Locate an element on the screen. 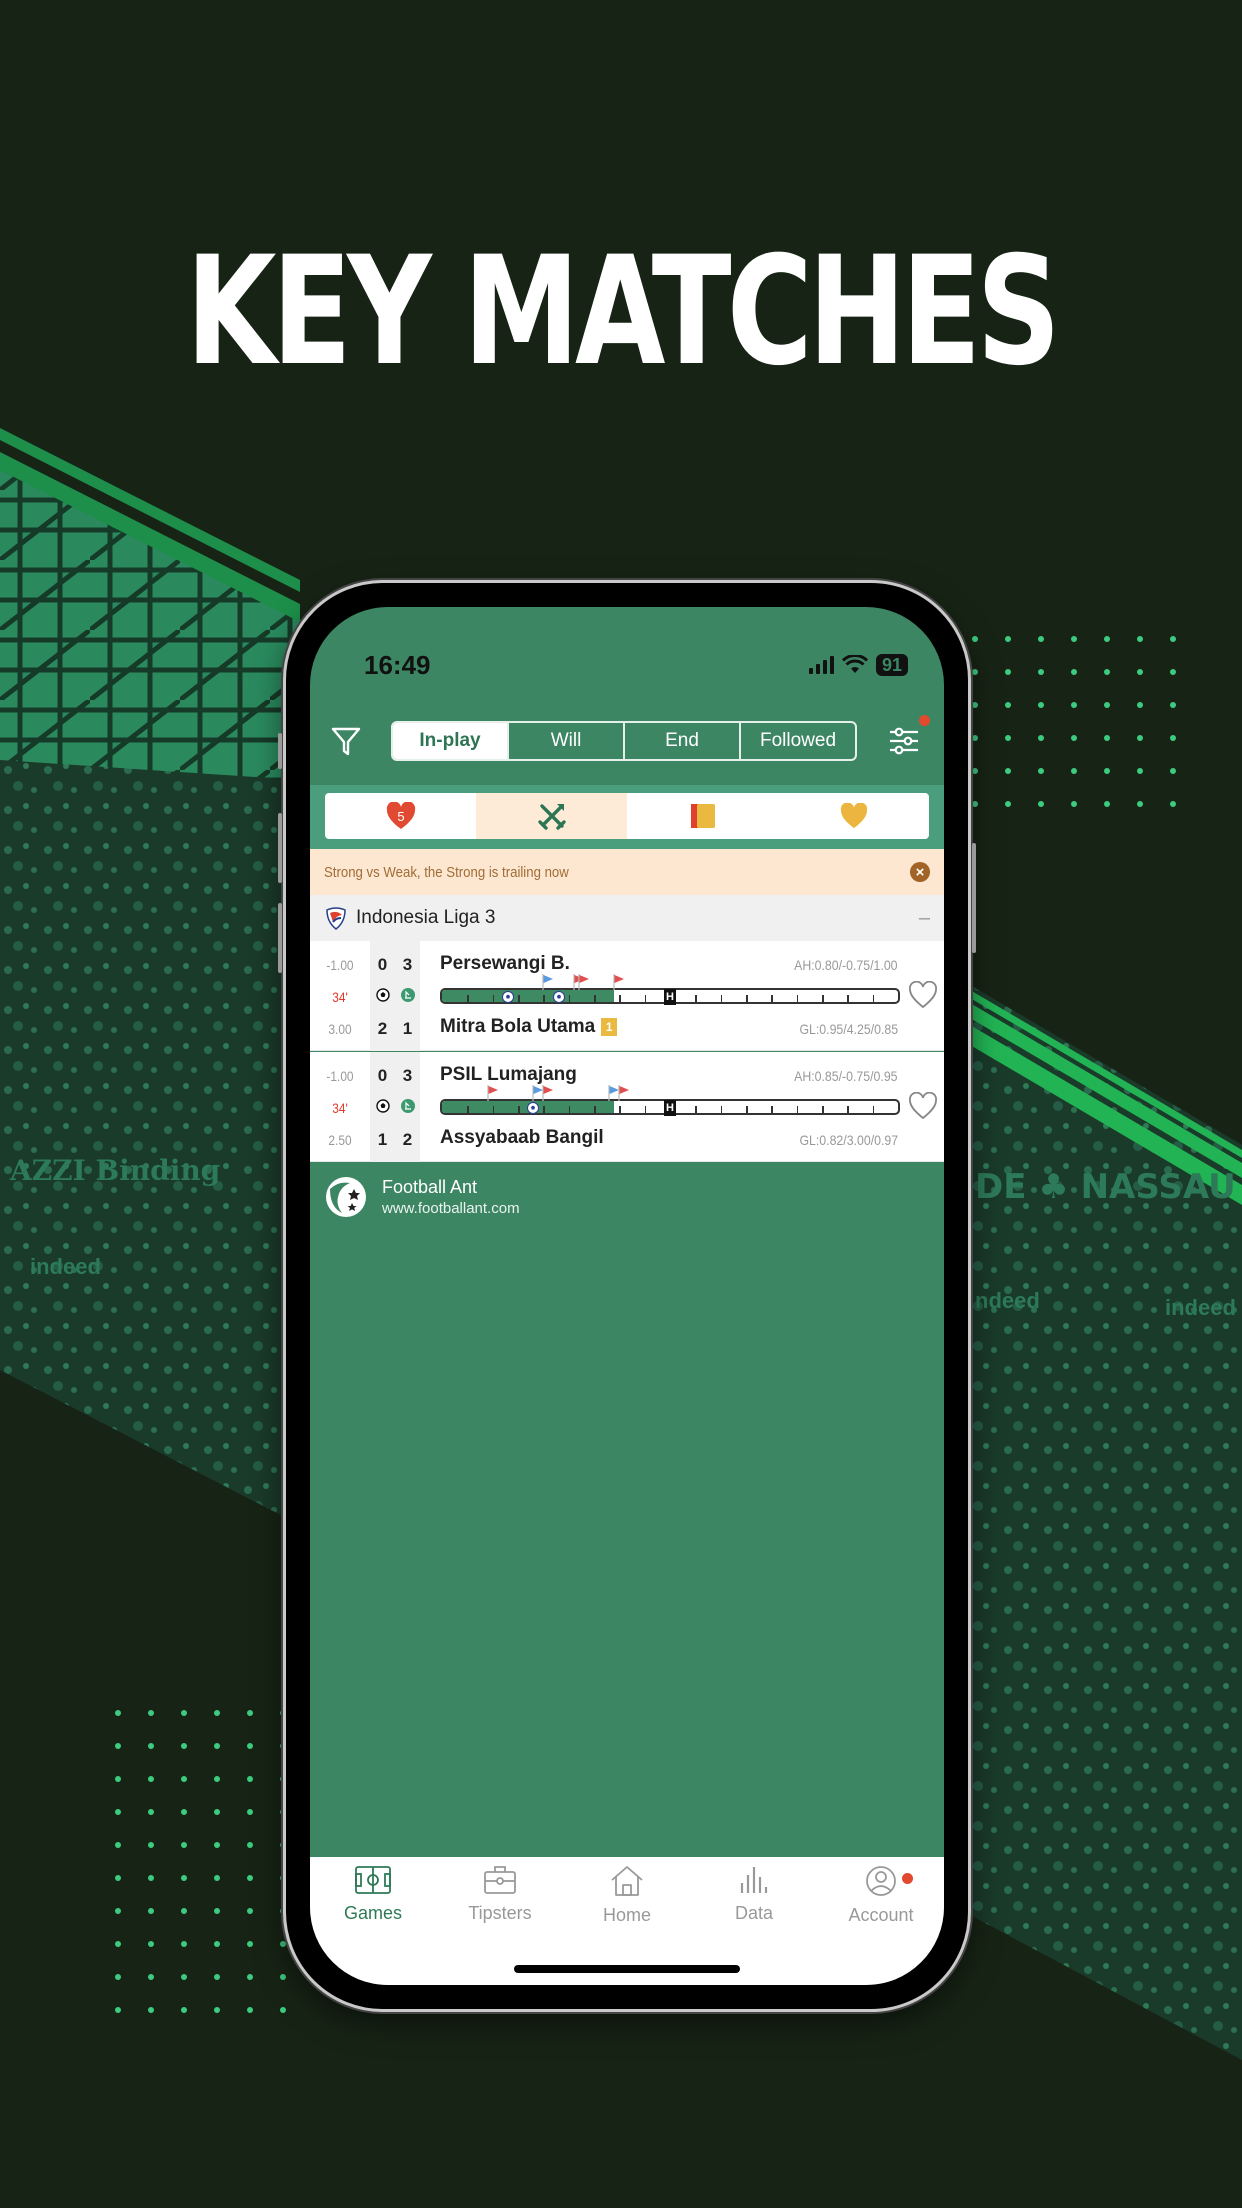 This screenshot has height=2208, width=1242. nav-account: Account is located at coordinates (881, 1895).